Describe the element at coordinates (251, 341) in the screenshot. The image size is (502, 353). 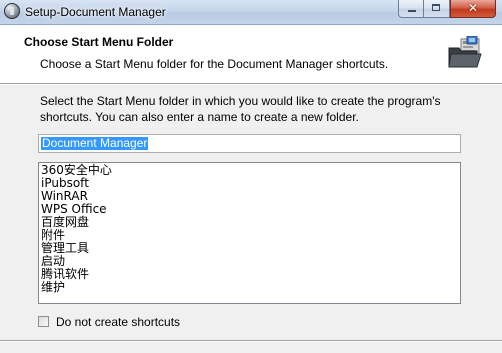
I see `footer-divider-highlight` at that location.